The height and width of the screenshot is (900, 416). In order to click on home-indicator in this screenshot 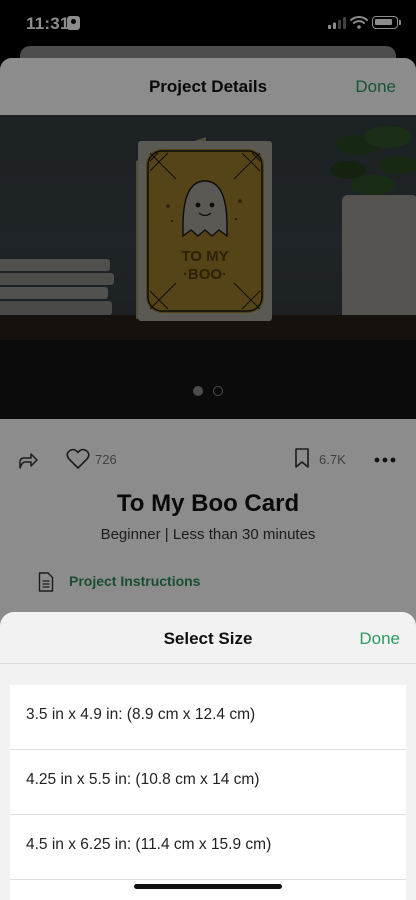, I will do `click(208, 886)`.